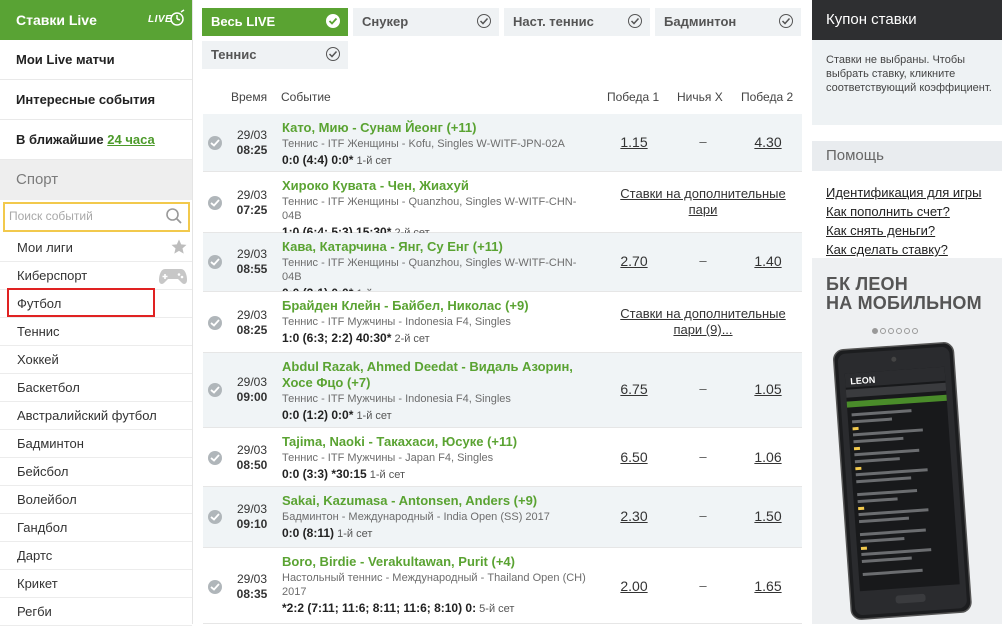 This screenshot has width=1002, height=626. What do you see at coordinates (768, 142) in the screenshot?
I see `odds-win2: 4.30` at bounding box center [768, 142].